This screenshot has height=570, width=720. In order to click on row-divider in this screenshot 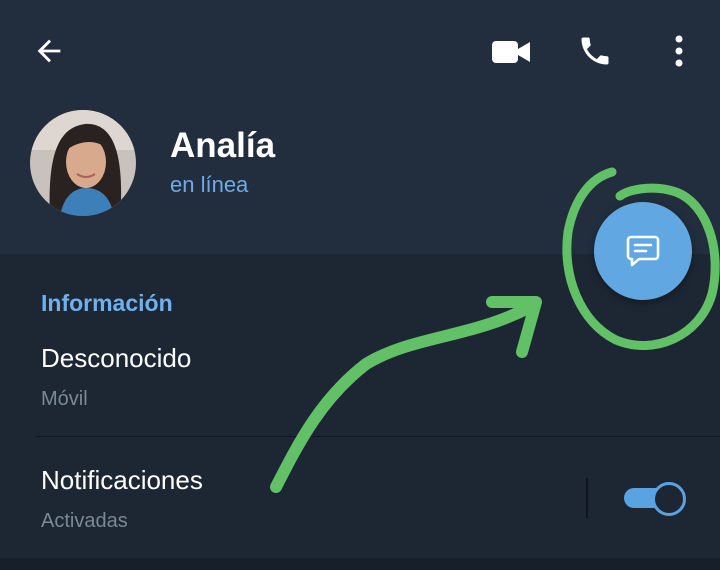, I will do `click(378, 436)`.